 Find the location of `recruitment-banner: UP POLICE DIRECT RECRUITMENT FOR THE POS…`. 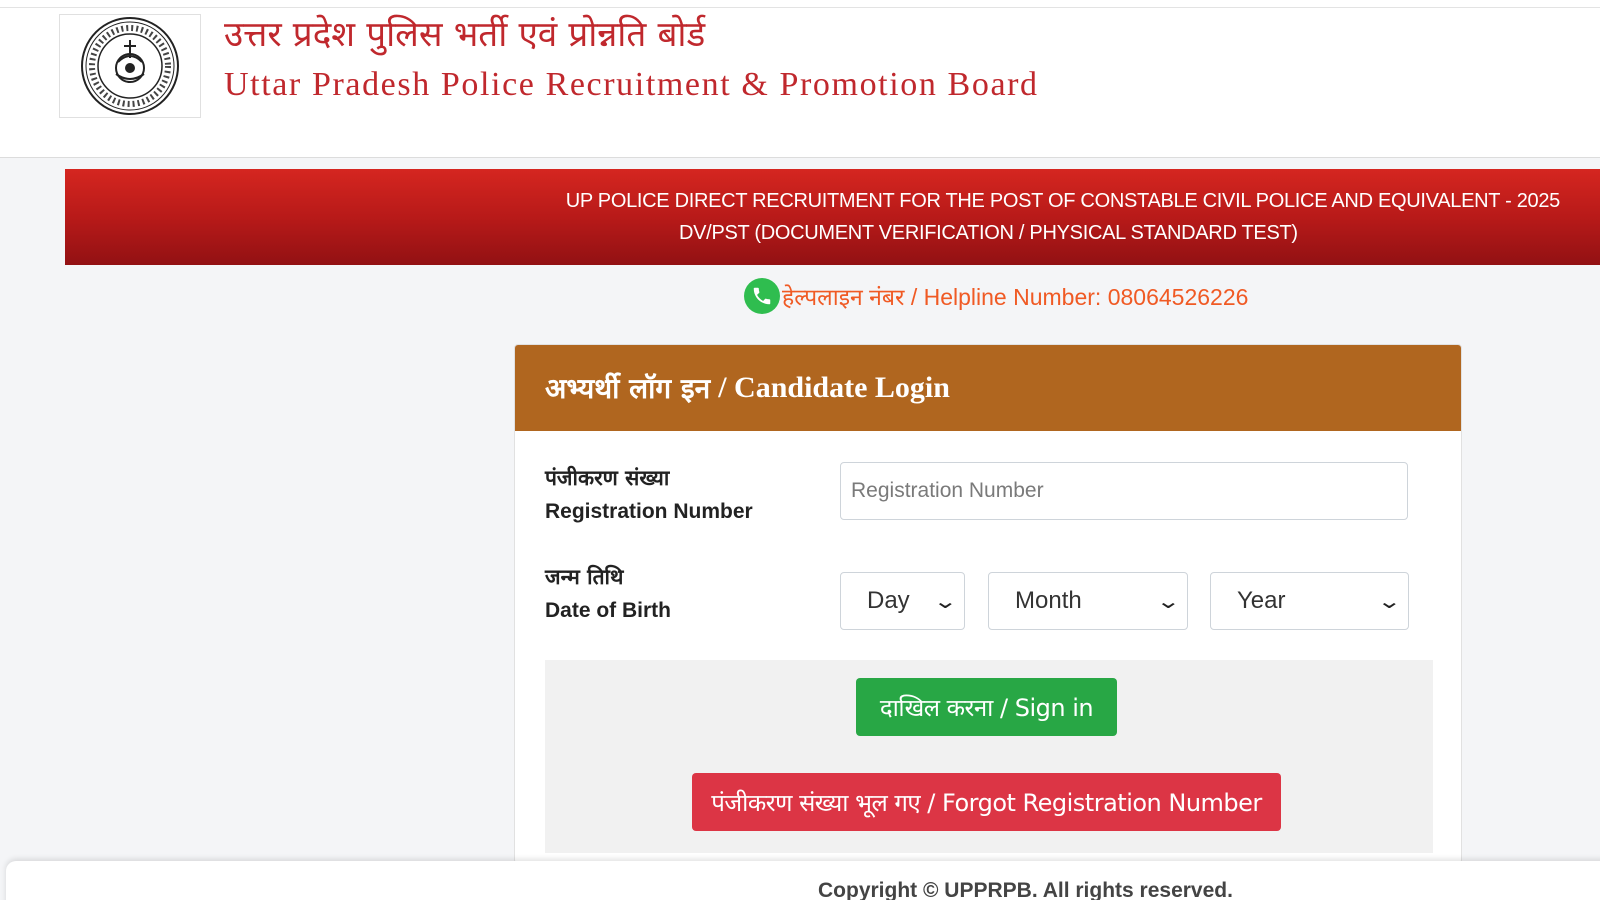

recruitment-banner: UP POLICE DIRECT RECRUITMENT FOR THE POS… is located at coordinates (832, 217).